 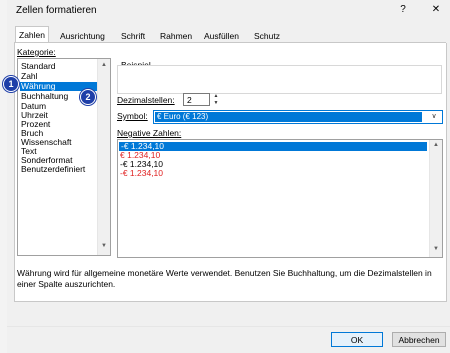 I want to click on decimals-input: 2, so click(x=196, y=99).